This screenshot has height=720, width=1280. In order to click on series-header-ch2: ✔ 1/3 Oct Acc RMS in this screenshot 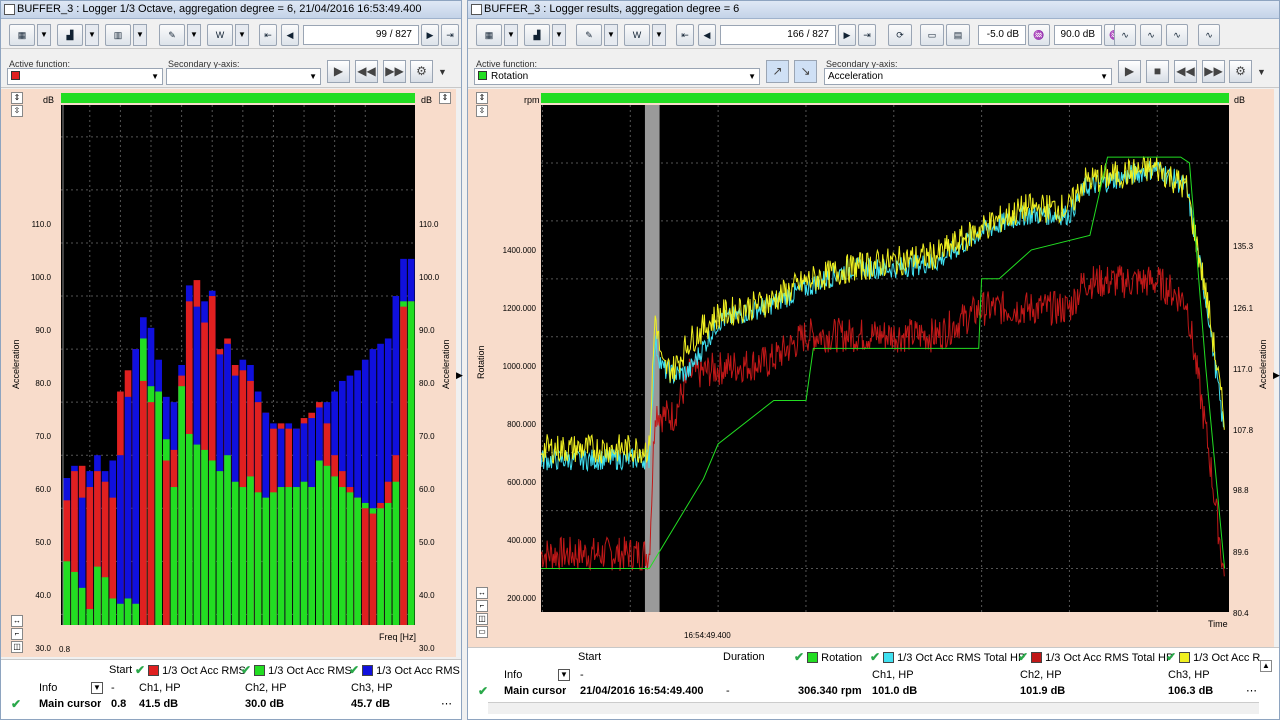, I will do `click(296, 671)`.